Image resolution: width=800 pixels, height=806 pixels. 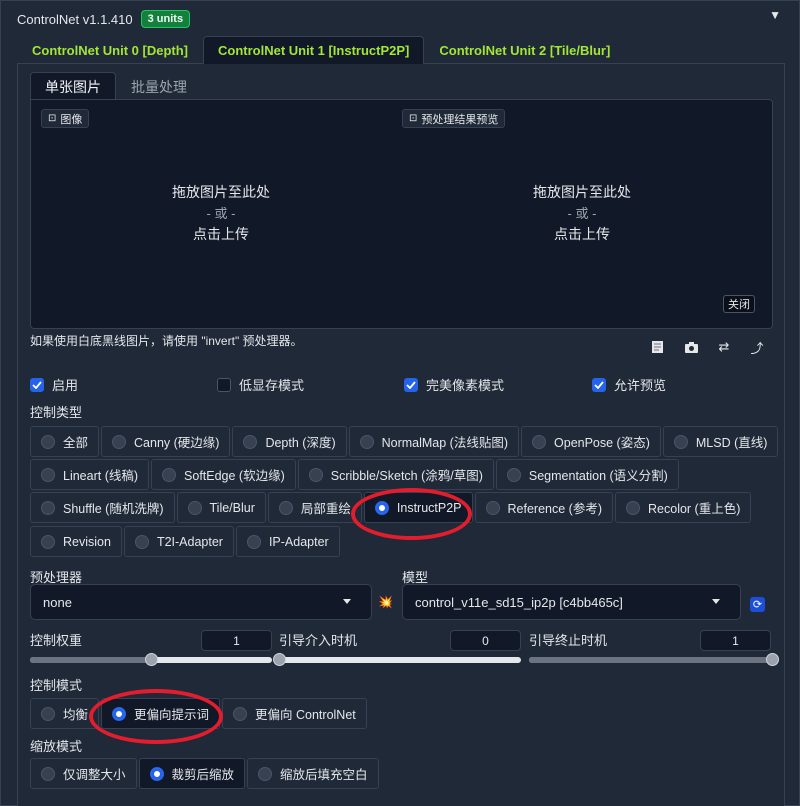 What do you see at coordinates (739, 304) in the screenshot?
I see `close-button: 关闭` at bounding box center [739, 304].